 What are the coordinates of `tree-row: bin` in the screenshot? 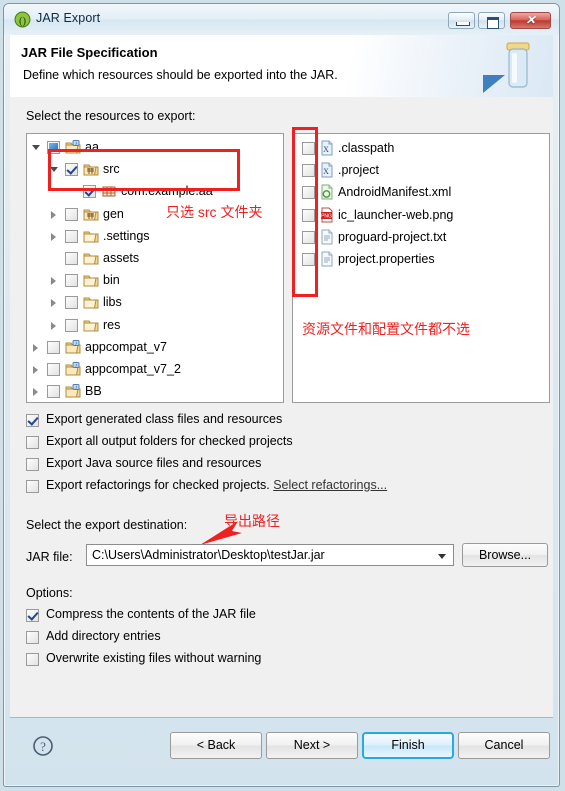 It's located at (155, 280).